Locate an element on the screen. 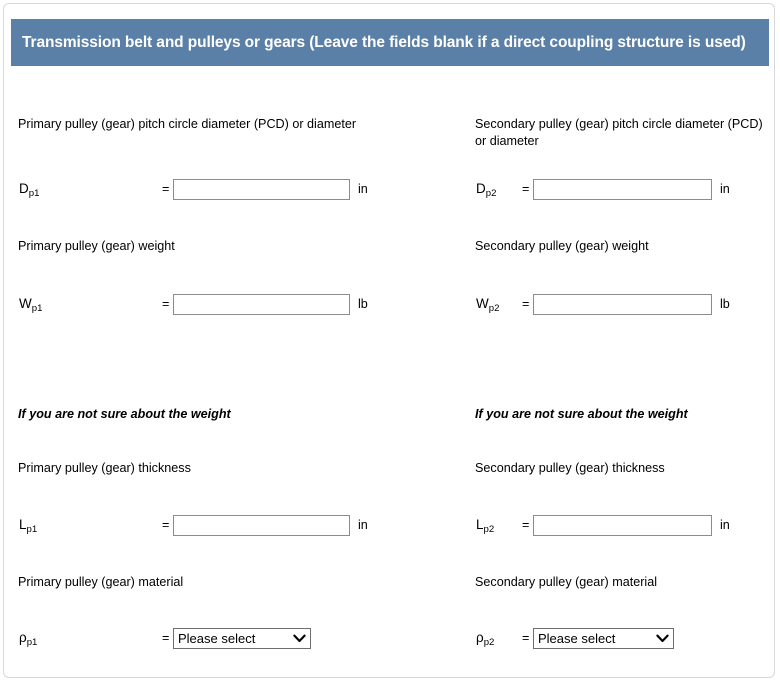 The image size is (780, 687). secondary-pcd-field-row: Dp2 = in is located at coordinates (603, 189).